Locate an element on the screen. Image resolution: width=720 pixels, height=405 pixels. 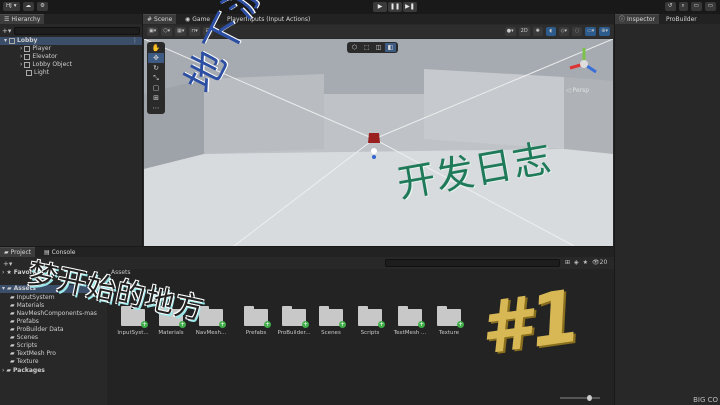
tree-packages: › ▰ Packages is located at coordinates (23, 371).